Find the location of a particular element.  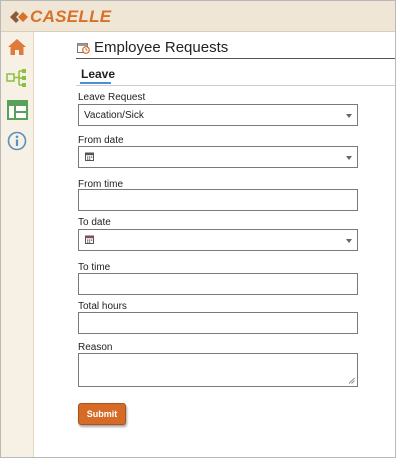

top-bar: CASELLE is located at coordinates (198, 16).